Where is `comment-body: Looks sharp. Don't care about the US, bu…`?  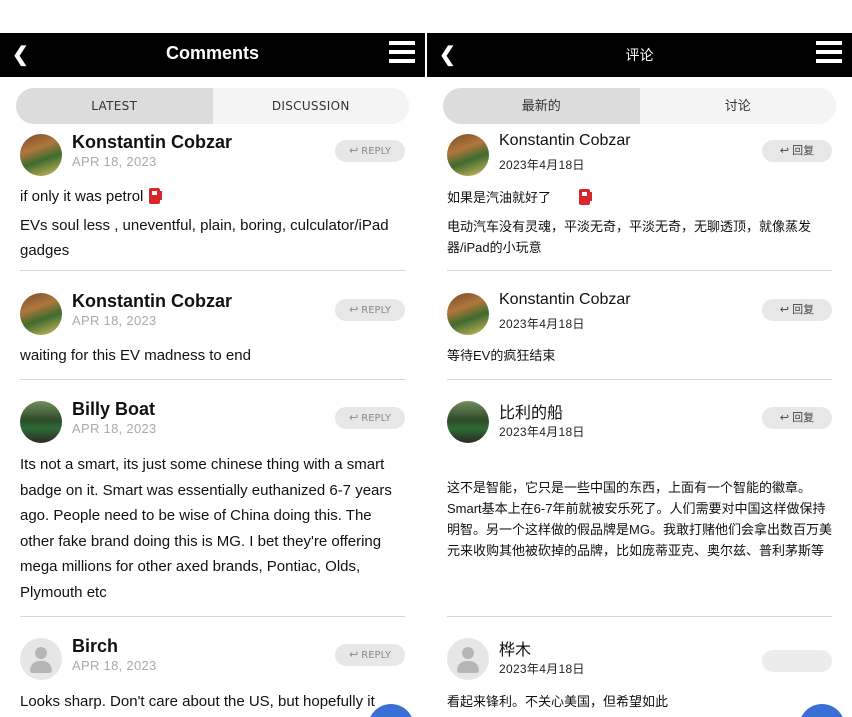 comment-body: Looks sharp. Don't care about the US, bu… is located at coordinates (212, 702).